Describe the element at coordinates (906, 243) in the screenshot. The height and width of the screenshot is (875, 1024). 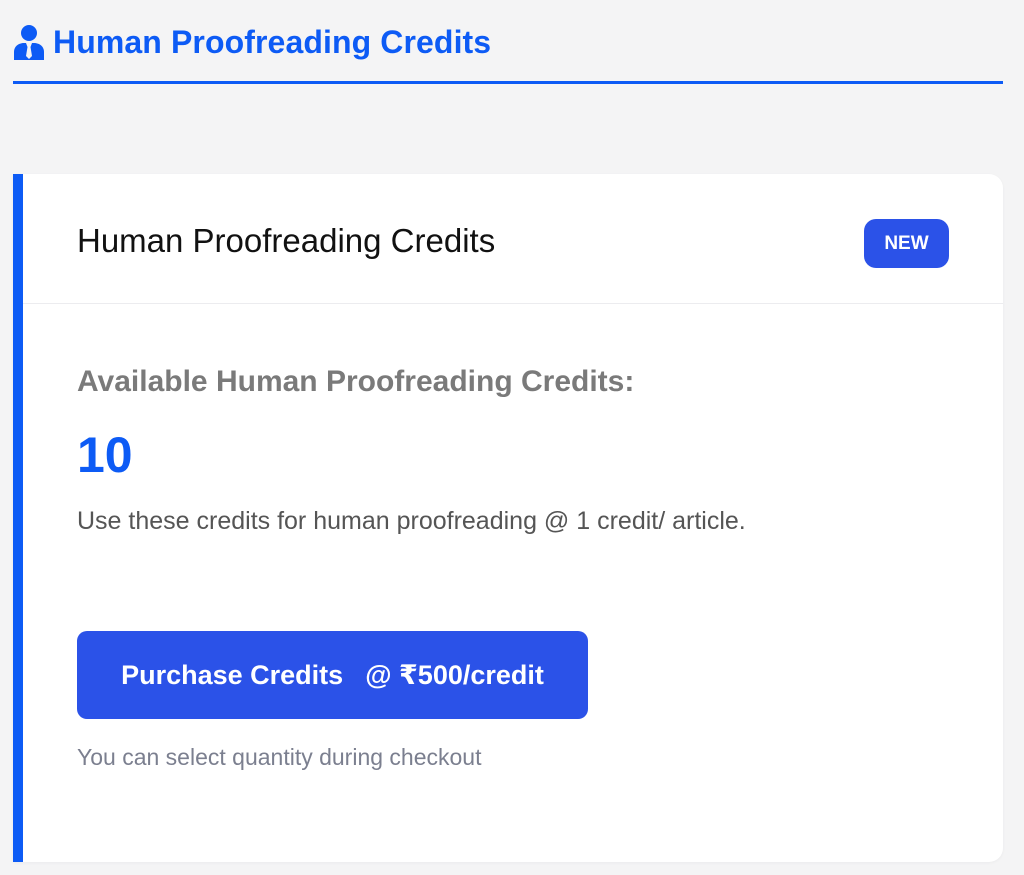
I see `new-badge: NEW` at that location.